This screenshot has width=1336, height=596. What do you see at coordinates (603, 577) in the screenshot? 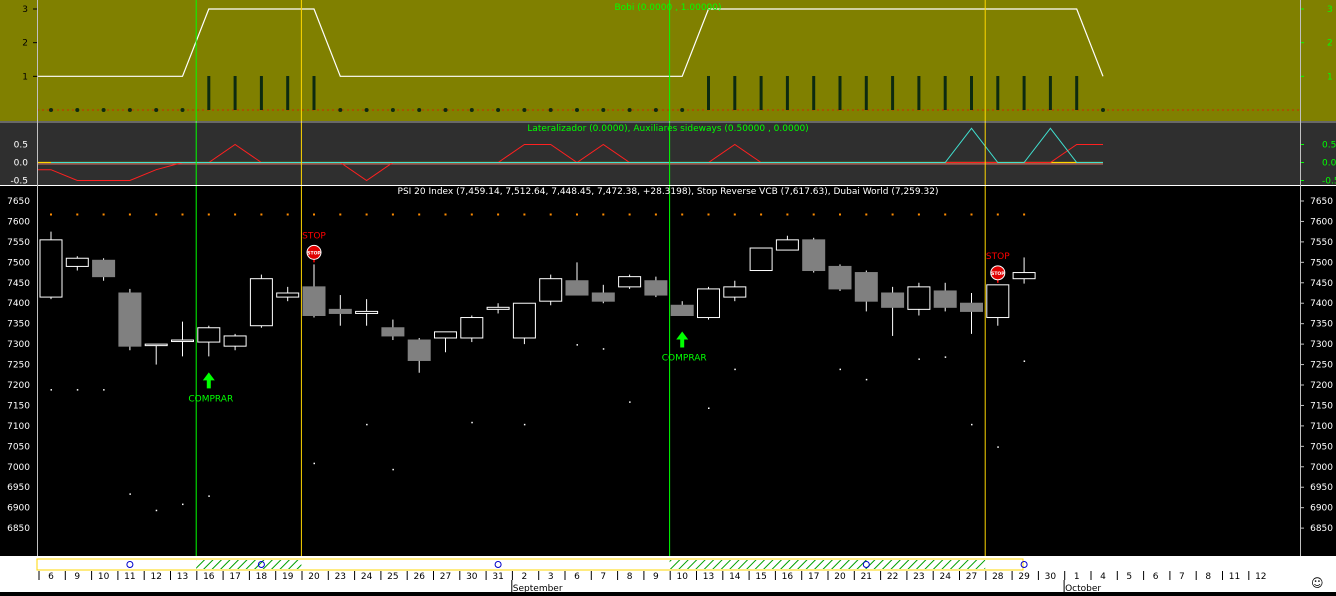
I see `x-tick-label: 7` at bounding box center [603, 577].